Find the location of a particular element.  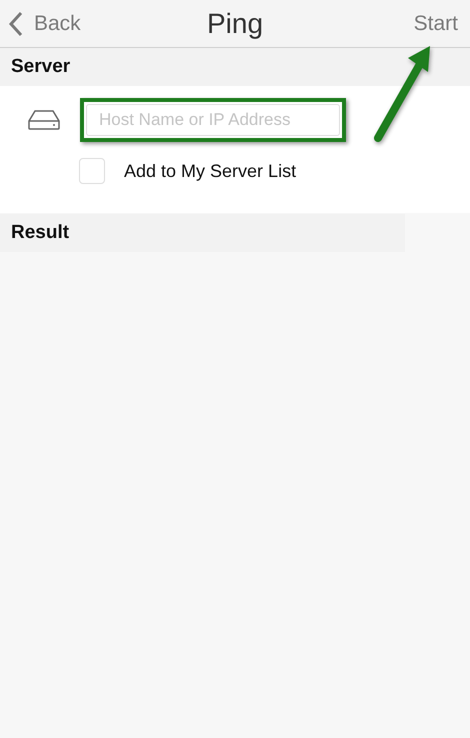

host-input-field: Host Name or IP Address is located at coordinates (213, 120).